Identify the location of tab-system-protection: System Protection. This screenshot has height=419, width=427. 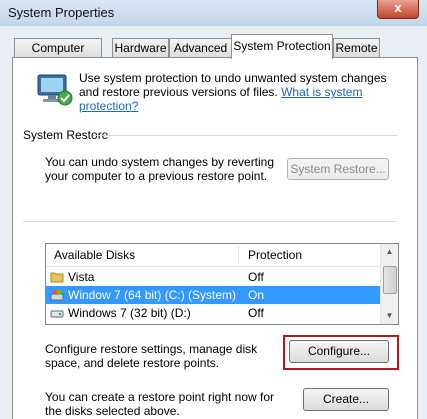
(282, 46).